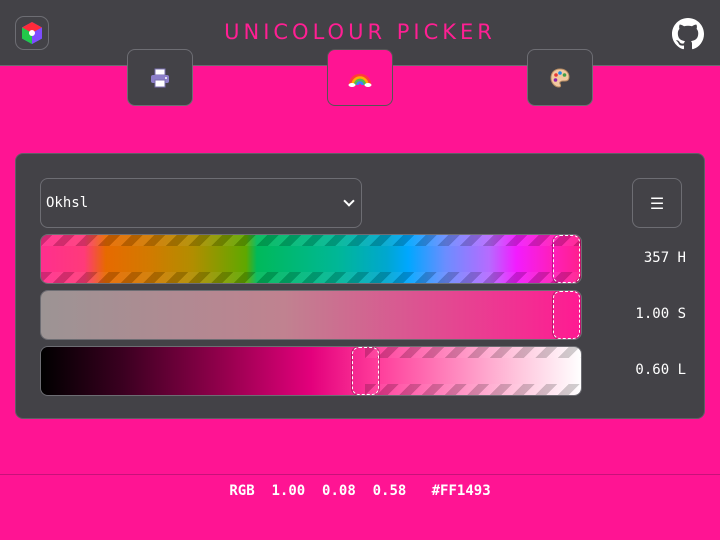 The width and height of the screenshot is (720, 540). I want to click on colour-readout: RGB 1.00 0.08 0.58 #FF1493, so click(360, 491).